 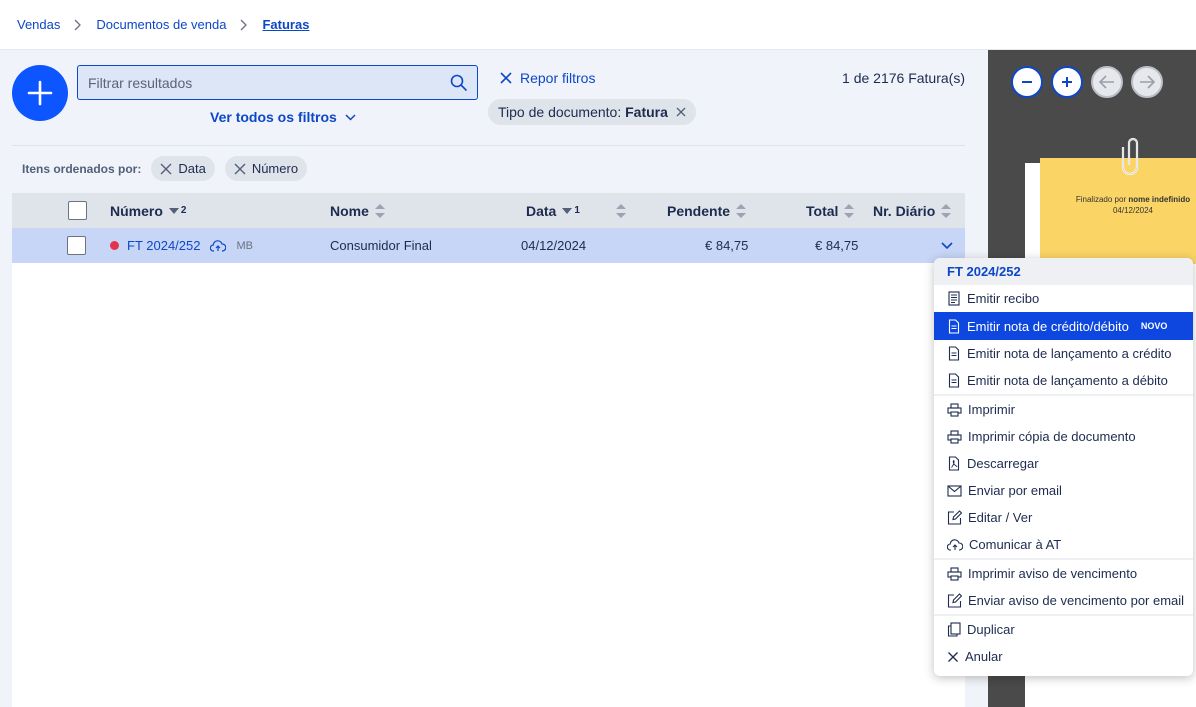 What do you see at coordinates (554, 245) in the screenshot?
I see `cell-data: 04/12/2024` at bounding box center [554, 245].